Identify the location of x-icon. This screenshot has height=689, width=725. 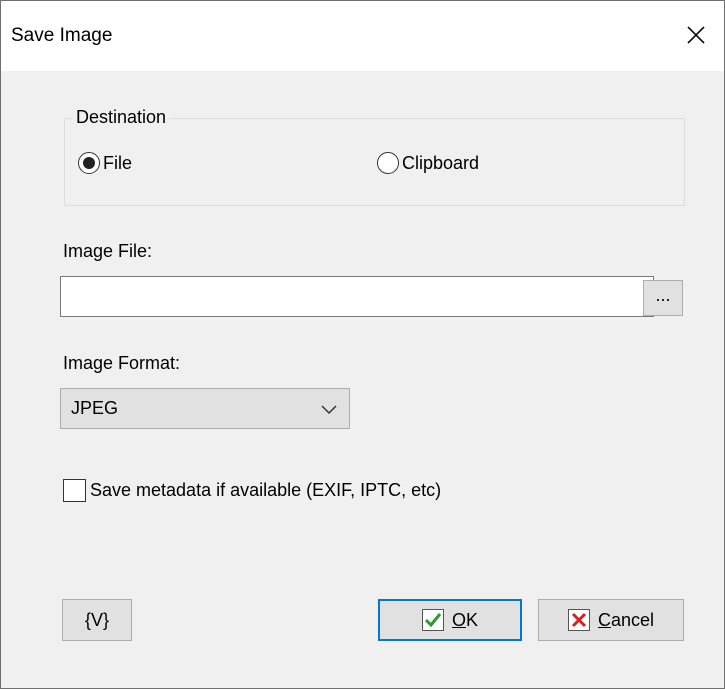
(578, 620).